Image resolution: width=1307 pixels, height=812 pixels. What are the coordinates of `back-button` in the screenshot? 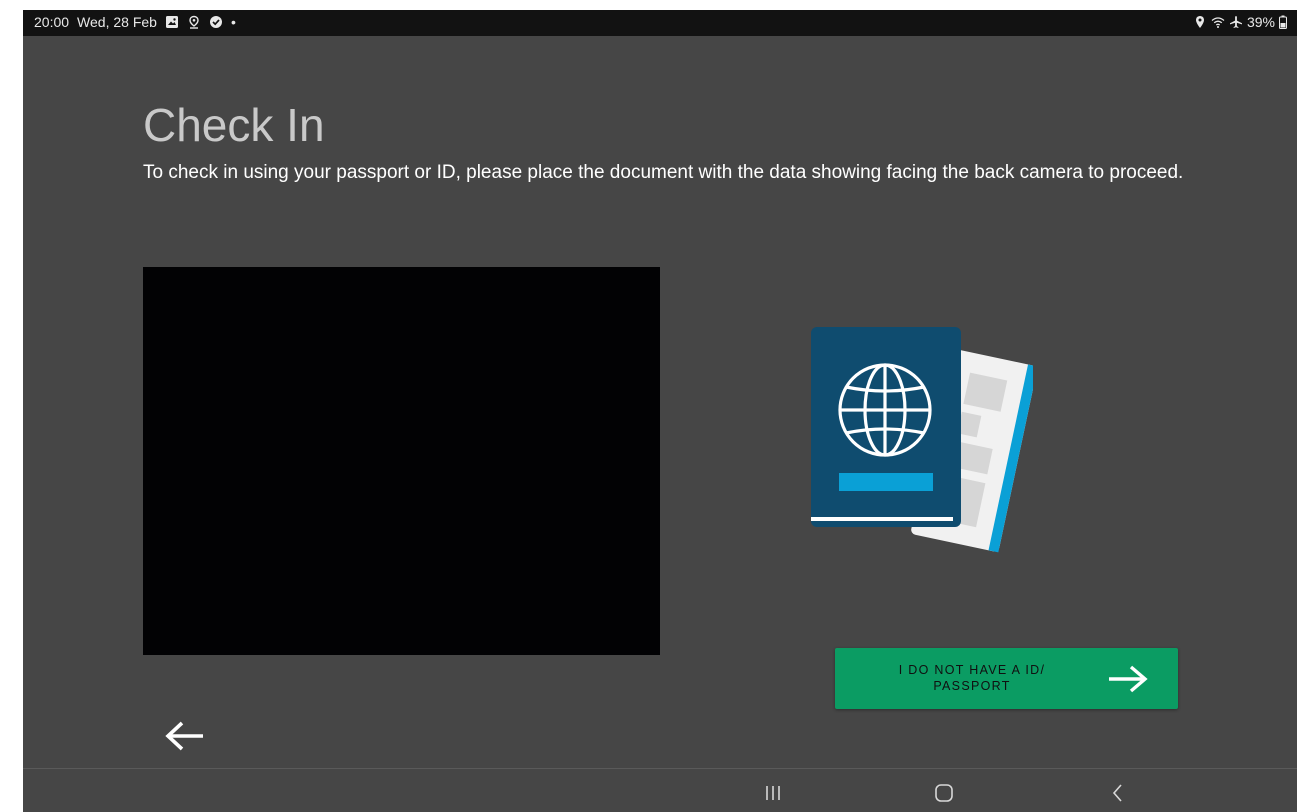 It's located at (184, 736).